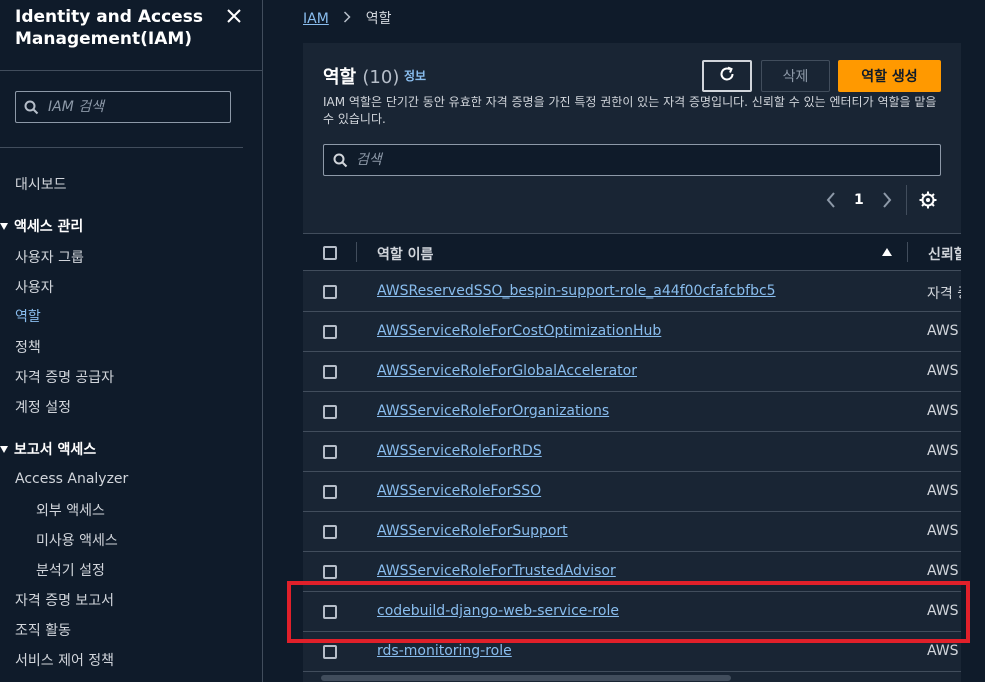  I want to click on sidebar-item-external-access: 외부 액세스, so click(70, 510).